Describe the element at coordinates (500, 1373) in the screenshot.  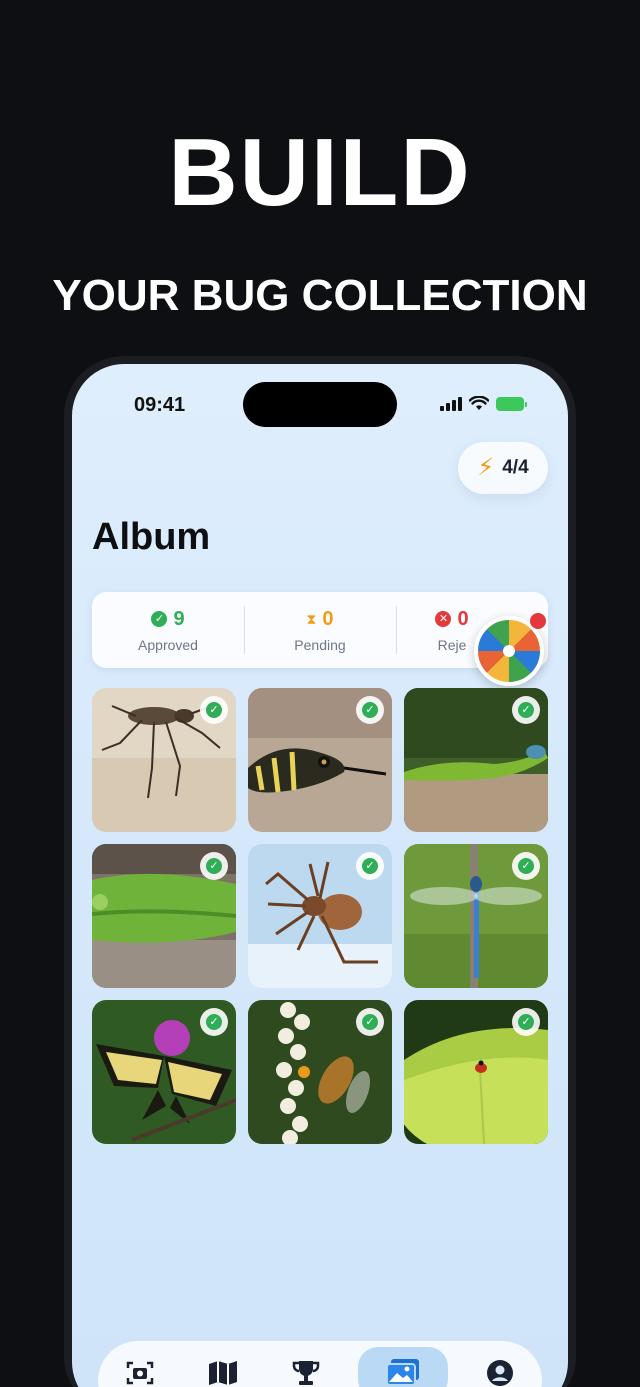
I see `profile-icon` at that location.